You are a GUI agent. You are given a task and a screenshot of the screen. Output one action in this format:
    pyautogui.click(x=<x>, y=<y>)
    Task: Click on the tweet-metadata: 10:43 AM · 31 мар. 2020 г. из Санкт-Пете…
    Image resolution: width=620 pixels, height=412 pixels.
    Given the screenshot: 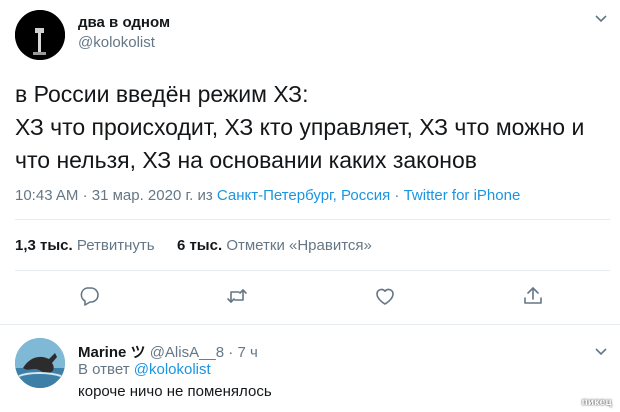 What is the action you would take?
    pyautogui.click(x=267, y=195)
    